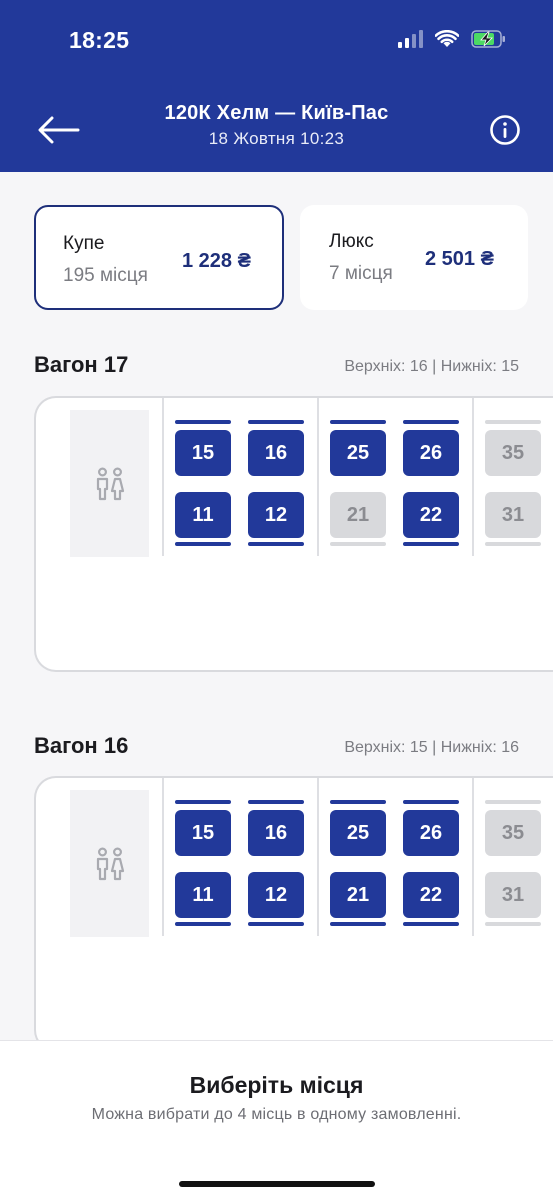 Image resolution: width=553 pixels, height=1200 pixels. I want to click on class-price: 2 501 ₴, so click(459, 259).